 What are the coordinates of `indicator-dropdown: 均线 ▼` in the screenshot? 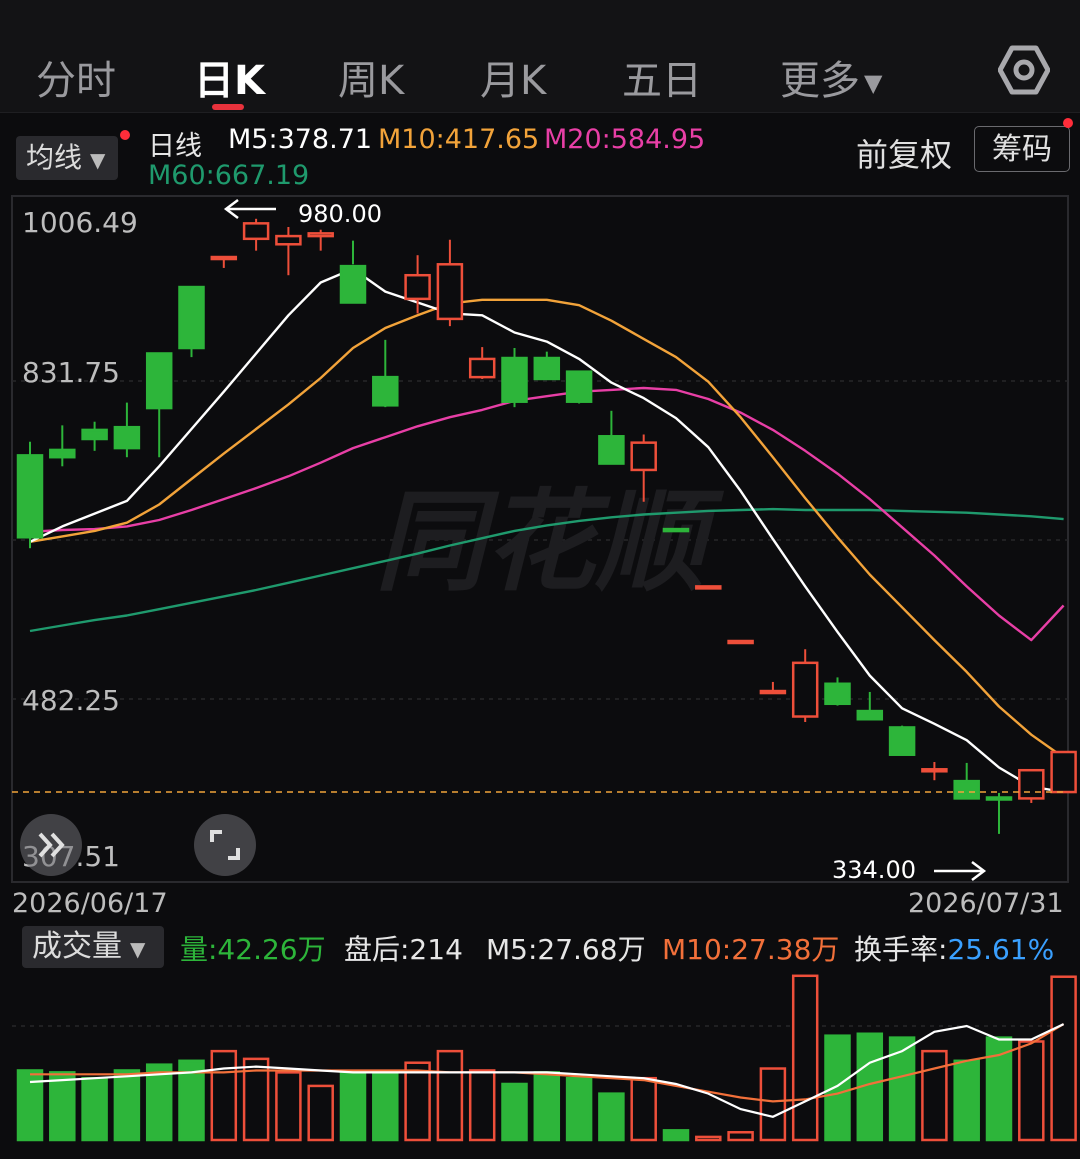 It's located at (67, 158).